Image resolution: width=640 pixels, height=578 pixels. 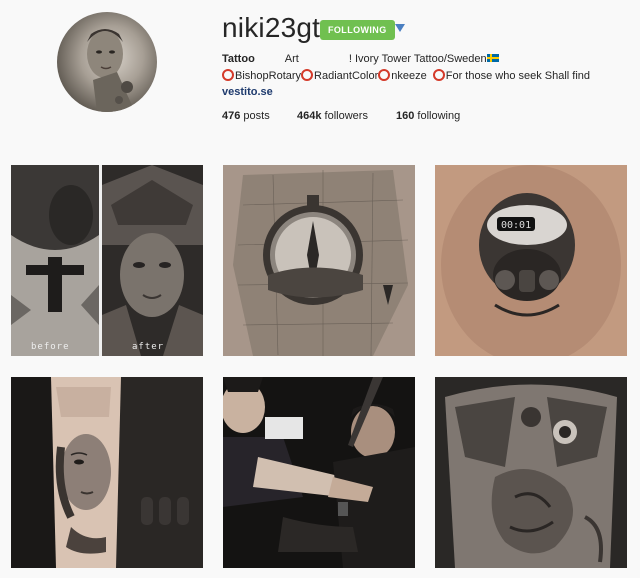 What do you see at coordinates (405, 116) in the screenshot?
I see `following-count-value: 160` at bounding box center [405, 116].